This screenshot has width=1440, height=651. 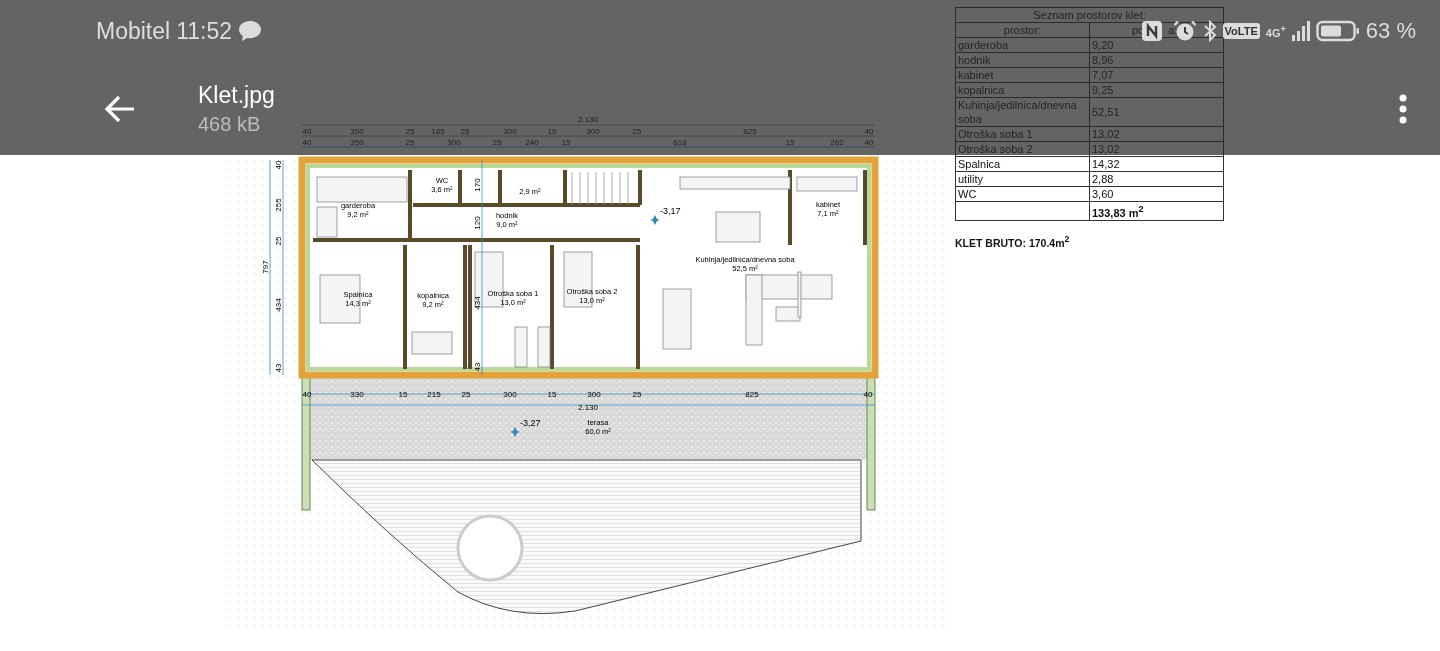 I want to click on volte-badge: VoLTE, so click(x=1241, y=31).